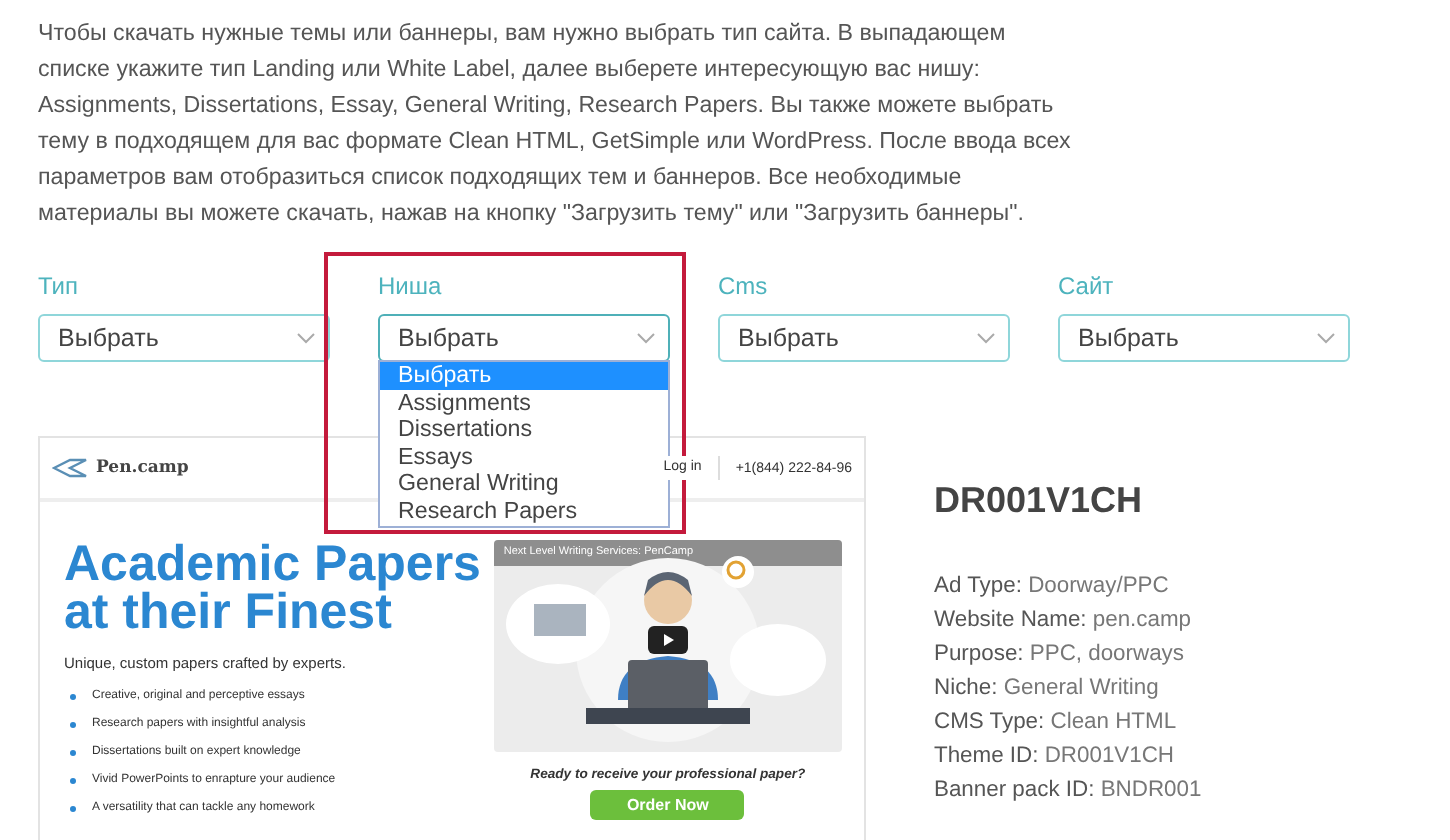 The width and height of the screenshot is (1450, 840). I want to click on detail-line: Banner pack ID: BNDR001, so click(1068, 791).